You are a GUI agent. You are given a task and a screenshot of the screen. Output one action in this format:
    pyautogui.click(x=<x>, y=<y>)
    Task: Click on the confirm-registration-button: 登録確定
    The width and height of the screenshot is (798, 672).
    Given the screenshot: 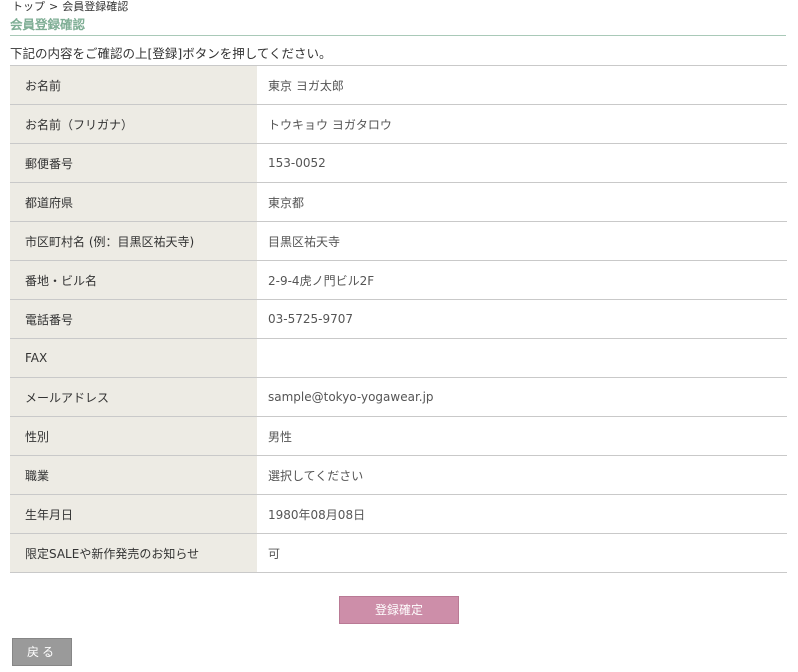 What is the action you would take?
    pyautogui.click(x=399, y=610)
    